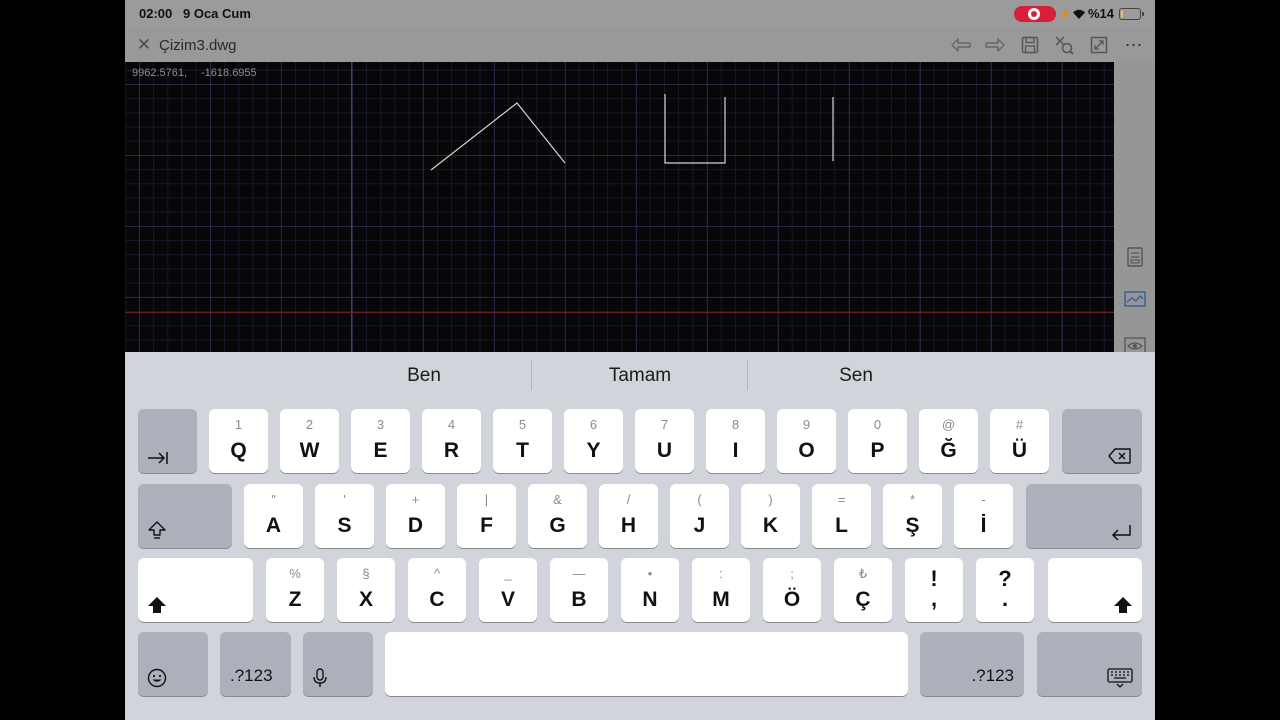  What do you see at coordinates (650, 590) in the screenshot?
I see `key-n: • N` at bounding box center [650, 590].